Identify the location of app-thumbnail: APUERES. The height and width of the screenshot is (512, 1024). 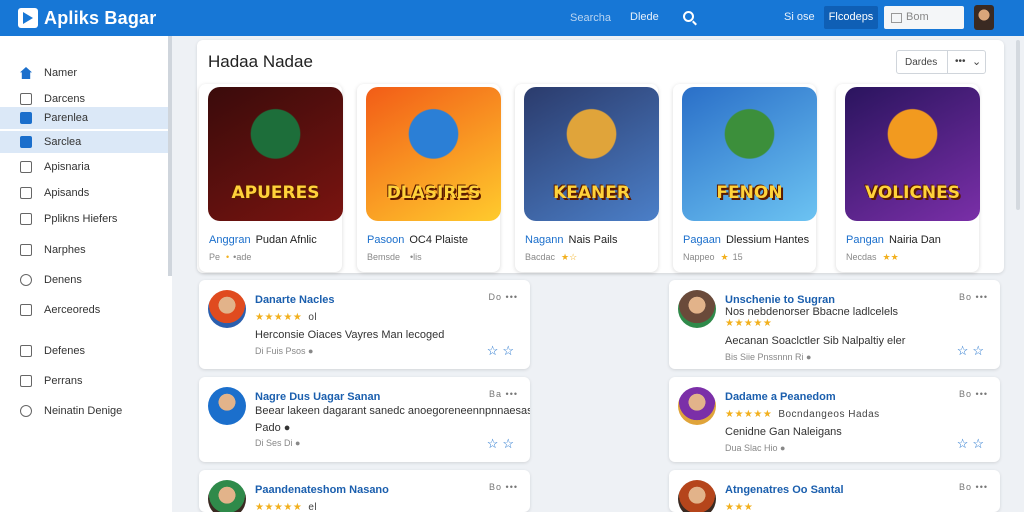
(275, 154).